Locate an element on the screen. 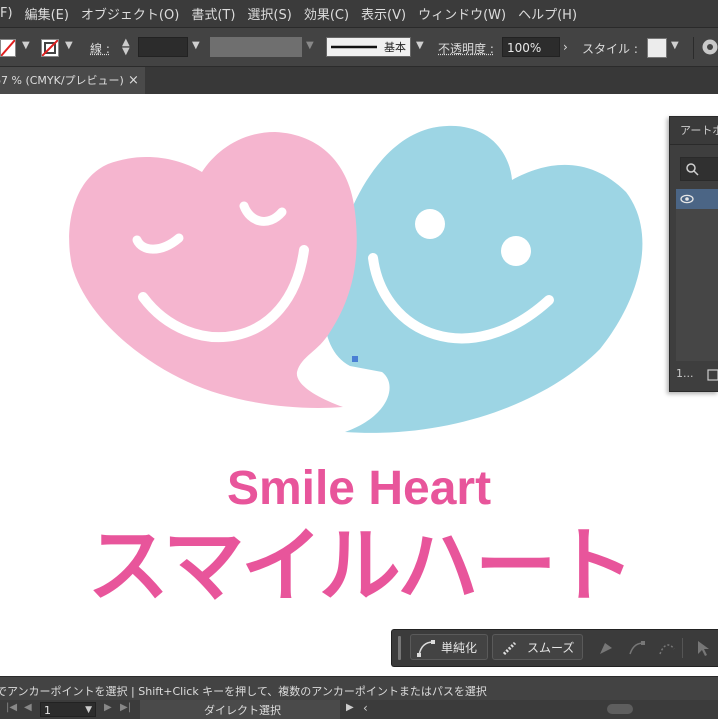 The height and width of the screenshot is (719, 718). brush-definition-field: 基本 is located at coordinates (368, 47).